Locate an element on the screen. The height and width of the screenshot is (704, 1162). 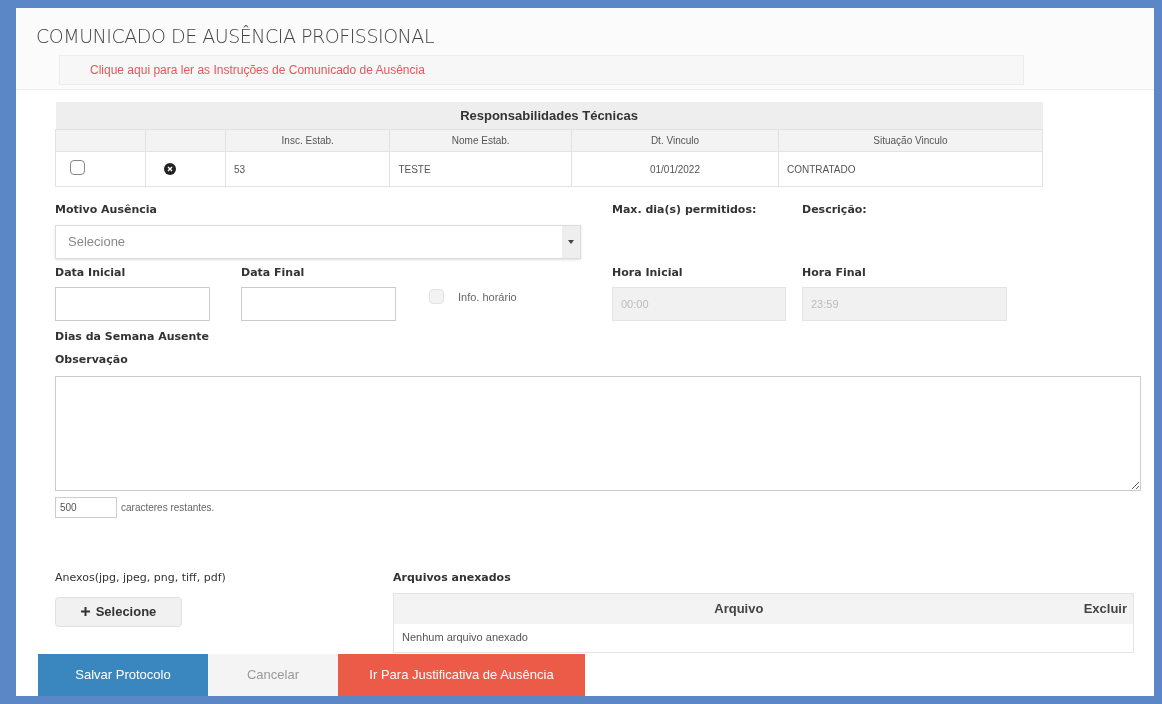
column-header: Insc. Estab. is located at coordinates (307, 140).